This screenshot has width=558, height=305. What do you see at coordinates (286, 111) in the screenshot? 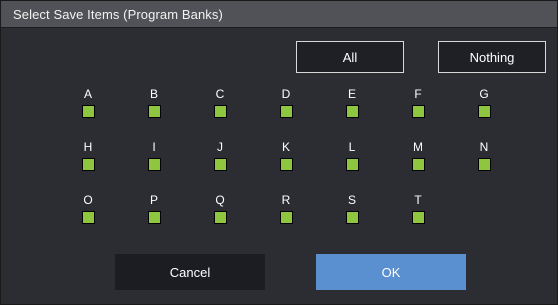
I see `bank-d-checkbox` at bounding box center [286, 111].